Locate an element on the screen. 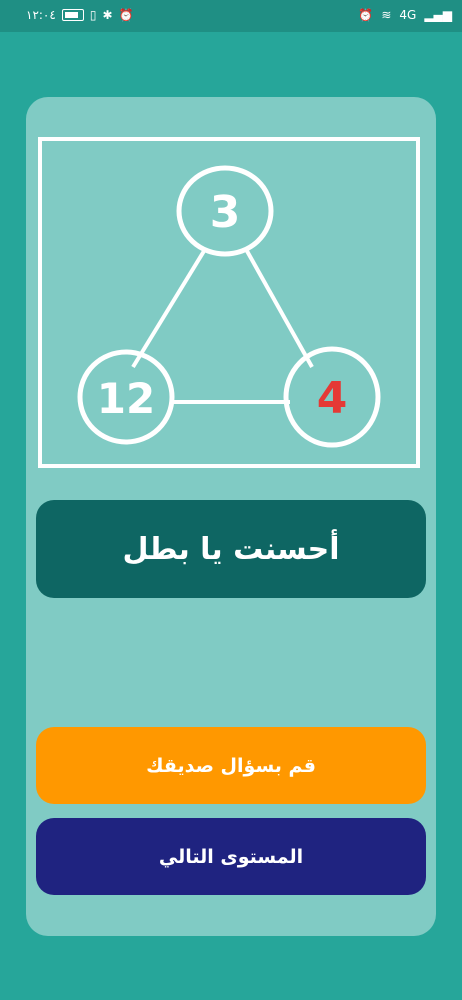  node-left-value: 12 is located at coordinates (126, 398).